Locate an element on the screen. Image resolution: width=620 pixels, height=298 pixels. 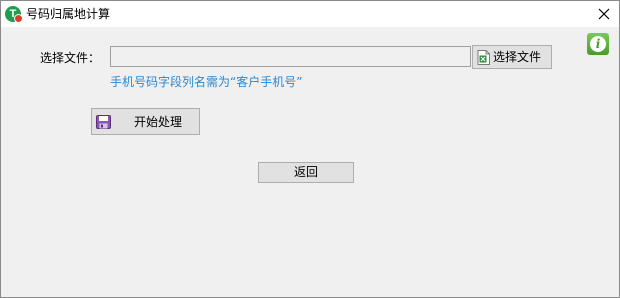
info-button: i is located at coordinates (598, 44).